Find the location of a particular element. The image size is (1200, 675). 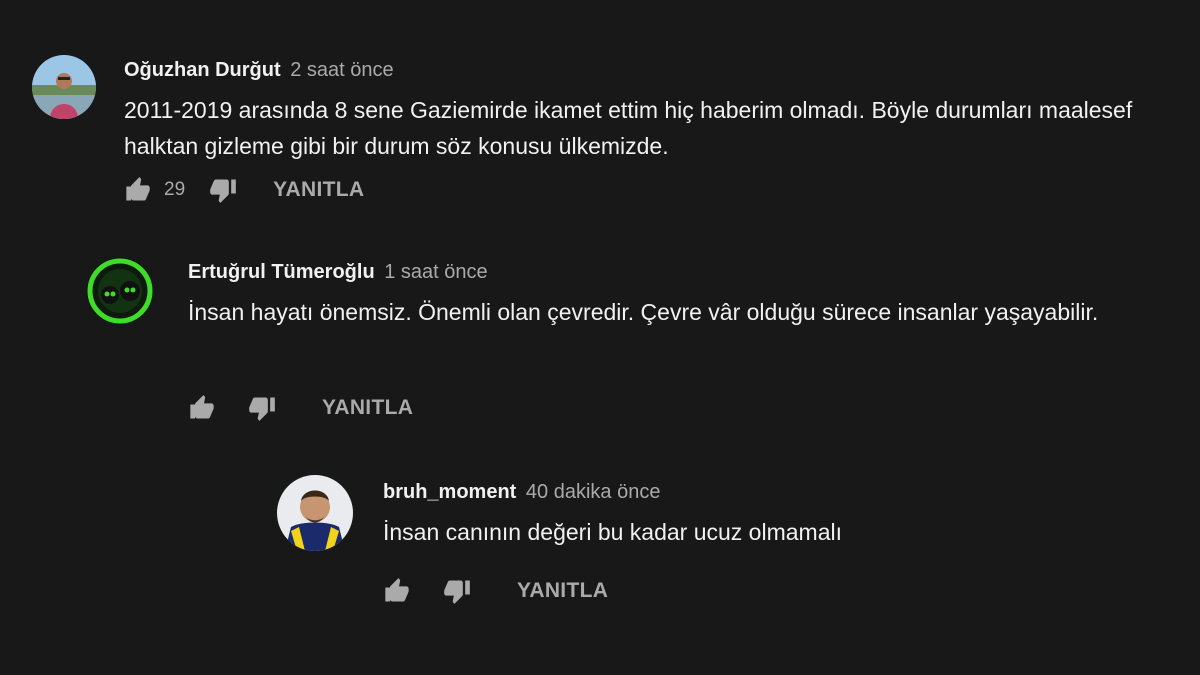

comment-time: 2 saat önce is located at coordinates (341, 70).